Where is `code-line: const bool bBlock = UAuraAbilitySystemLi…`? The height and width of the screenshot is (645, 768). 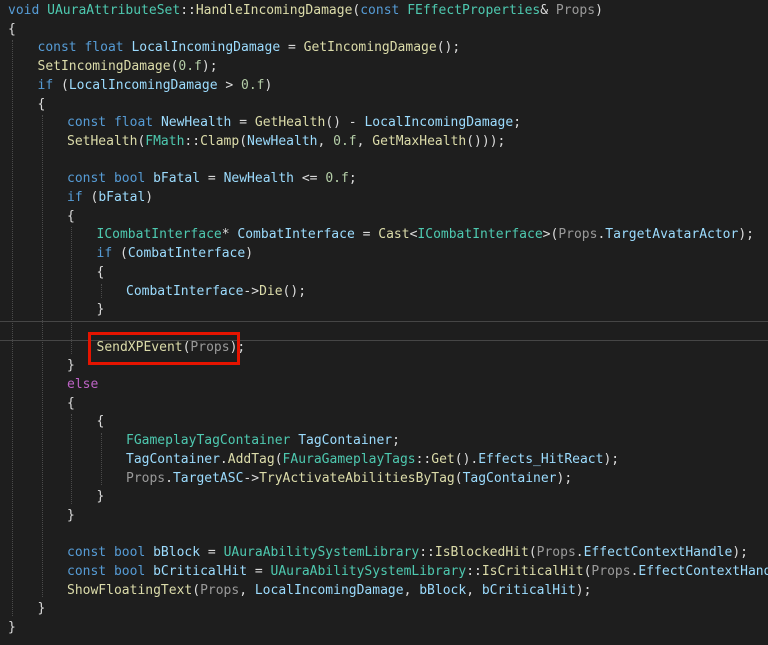 code-line: const bool bBlock = UAuraAbilitySystemLi… is located at coordinates (407, 552).